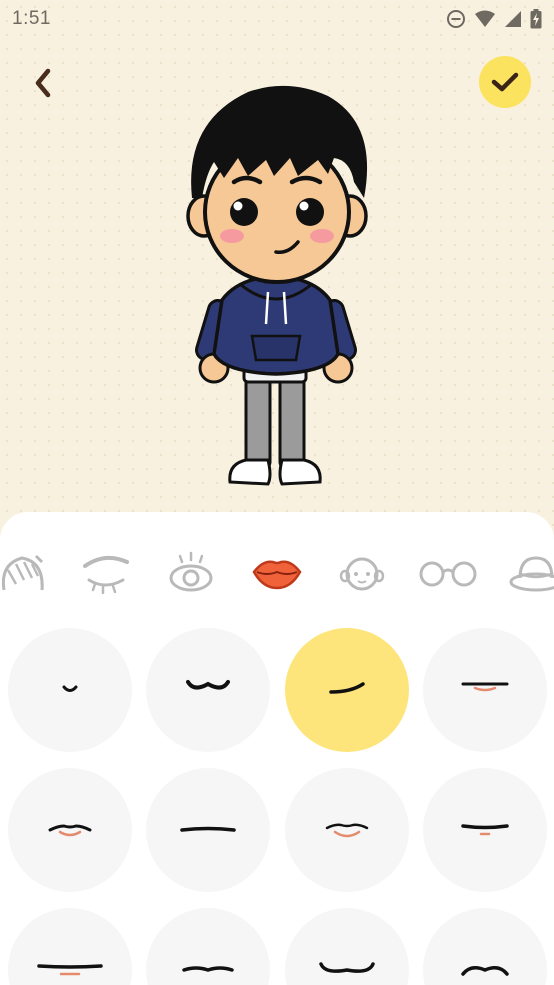 The width and height of the screenshot is (554, 985). I want to click on tab-mouth, so click(277, 572).